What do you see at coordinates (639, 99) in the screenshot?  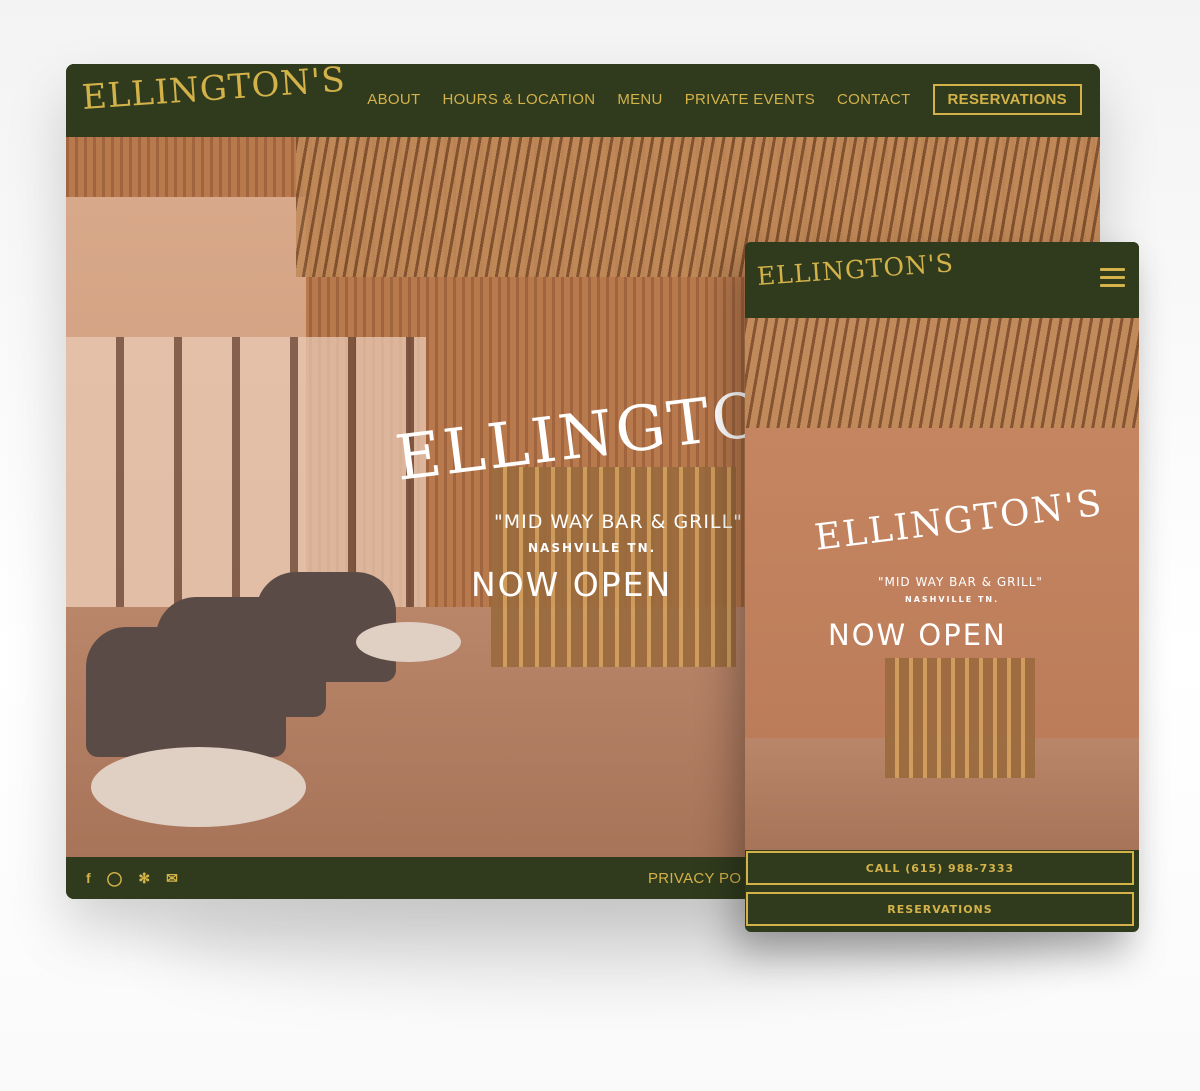 I see `nav-menu: MENU` at bounding box center [639, 99].